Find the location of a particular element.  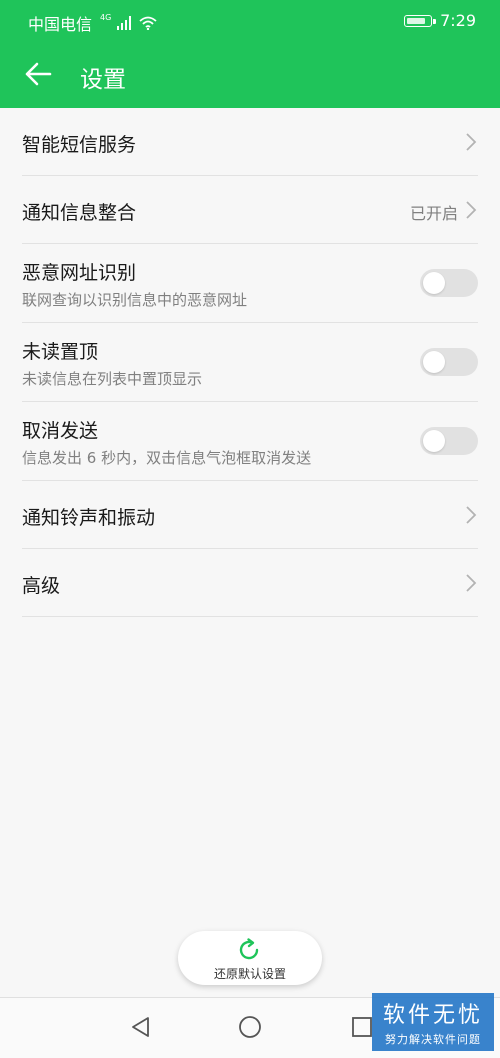

setting-title: 取消发送 is located at coordinates (60, 431).